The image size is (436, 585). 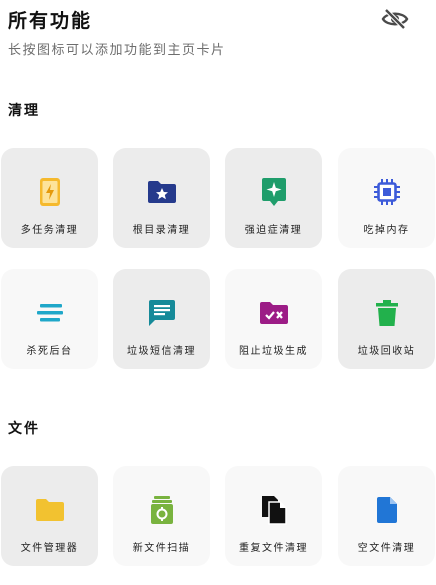 I want to click on tile-label: 杀死后台, so click(x=49, y=351).